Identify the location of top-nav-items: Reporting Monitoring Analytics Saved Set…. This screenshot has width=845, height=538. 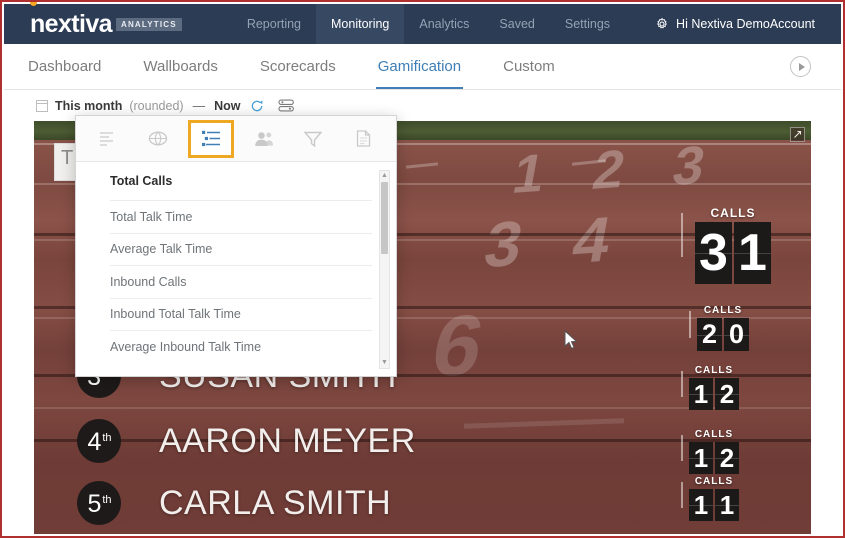
(428, 27).